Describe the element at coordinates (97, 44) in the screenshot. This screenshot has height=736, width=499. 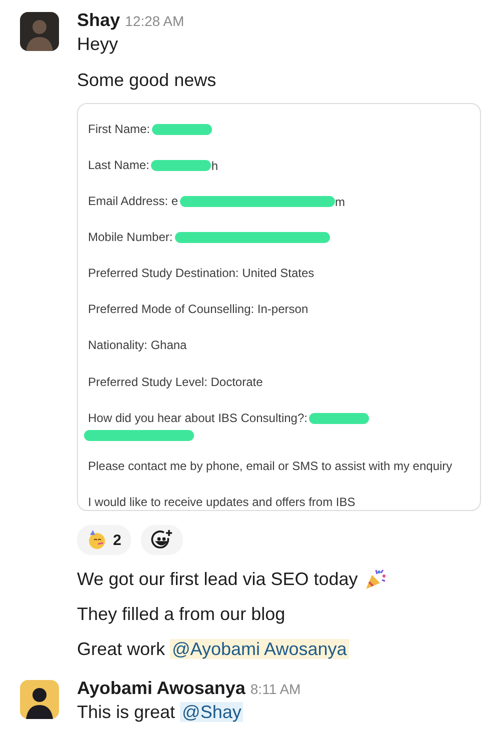
I see `message-text: Heyy` at that location.